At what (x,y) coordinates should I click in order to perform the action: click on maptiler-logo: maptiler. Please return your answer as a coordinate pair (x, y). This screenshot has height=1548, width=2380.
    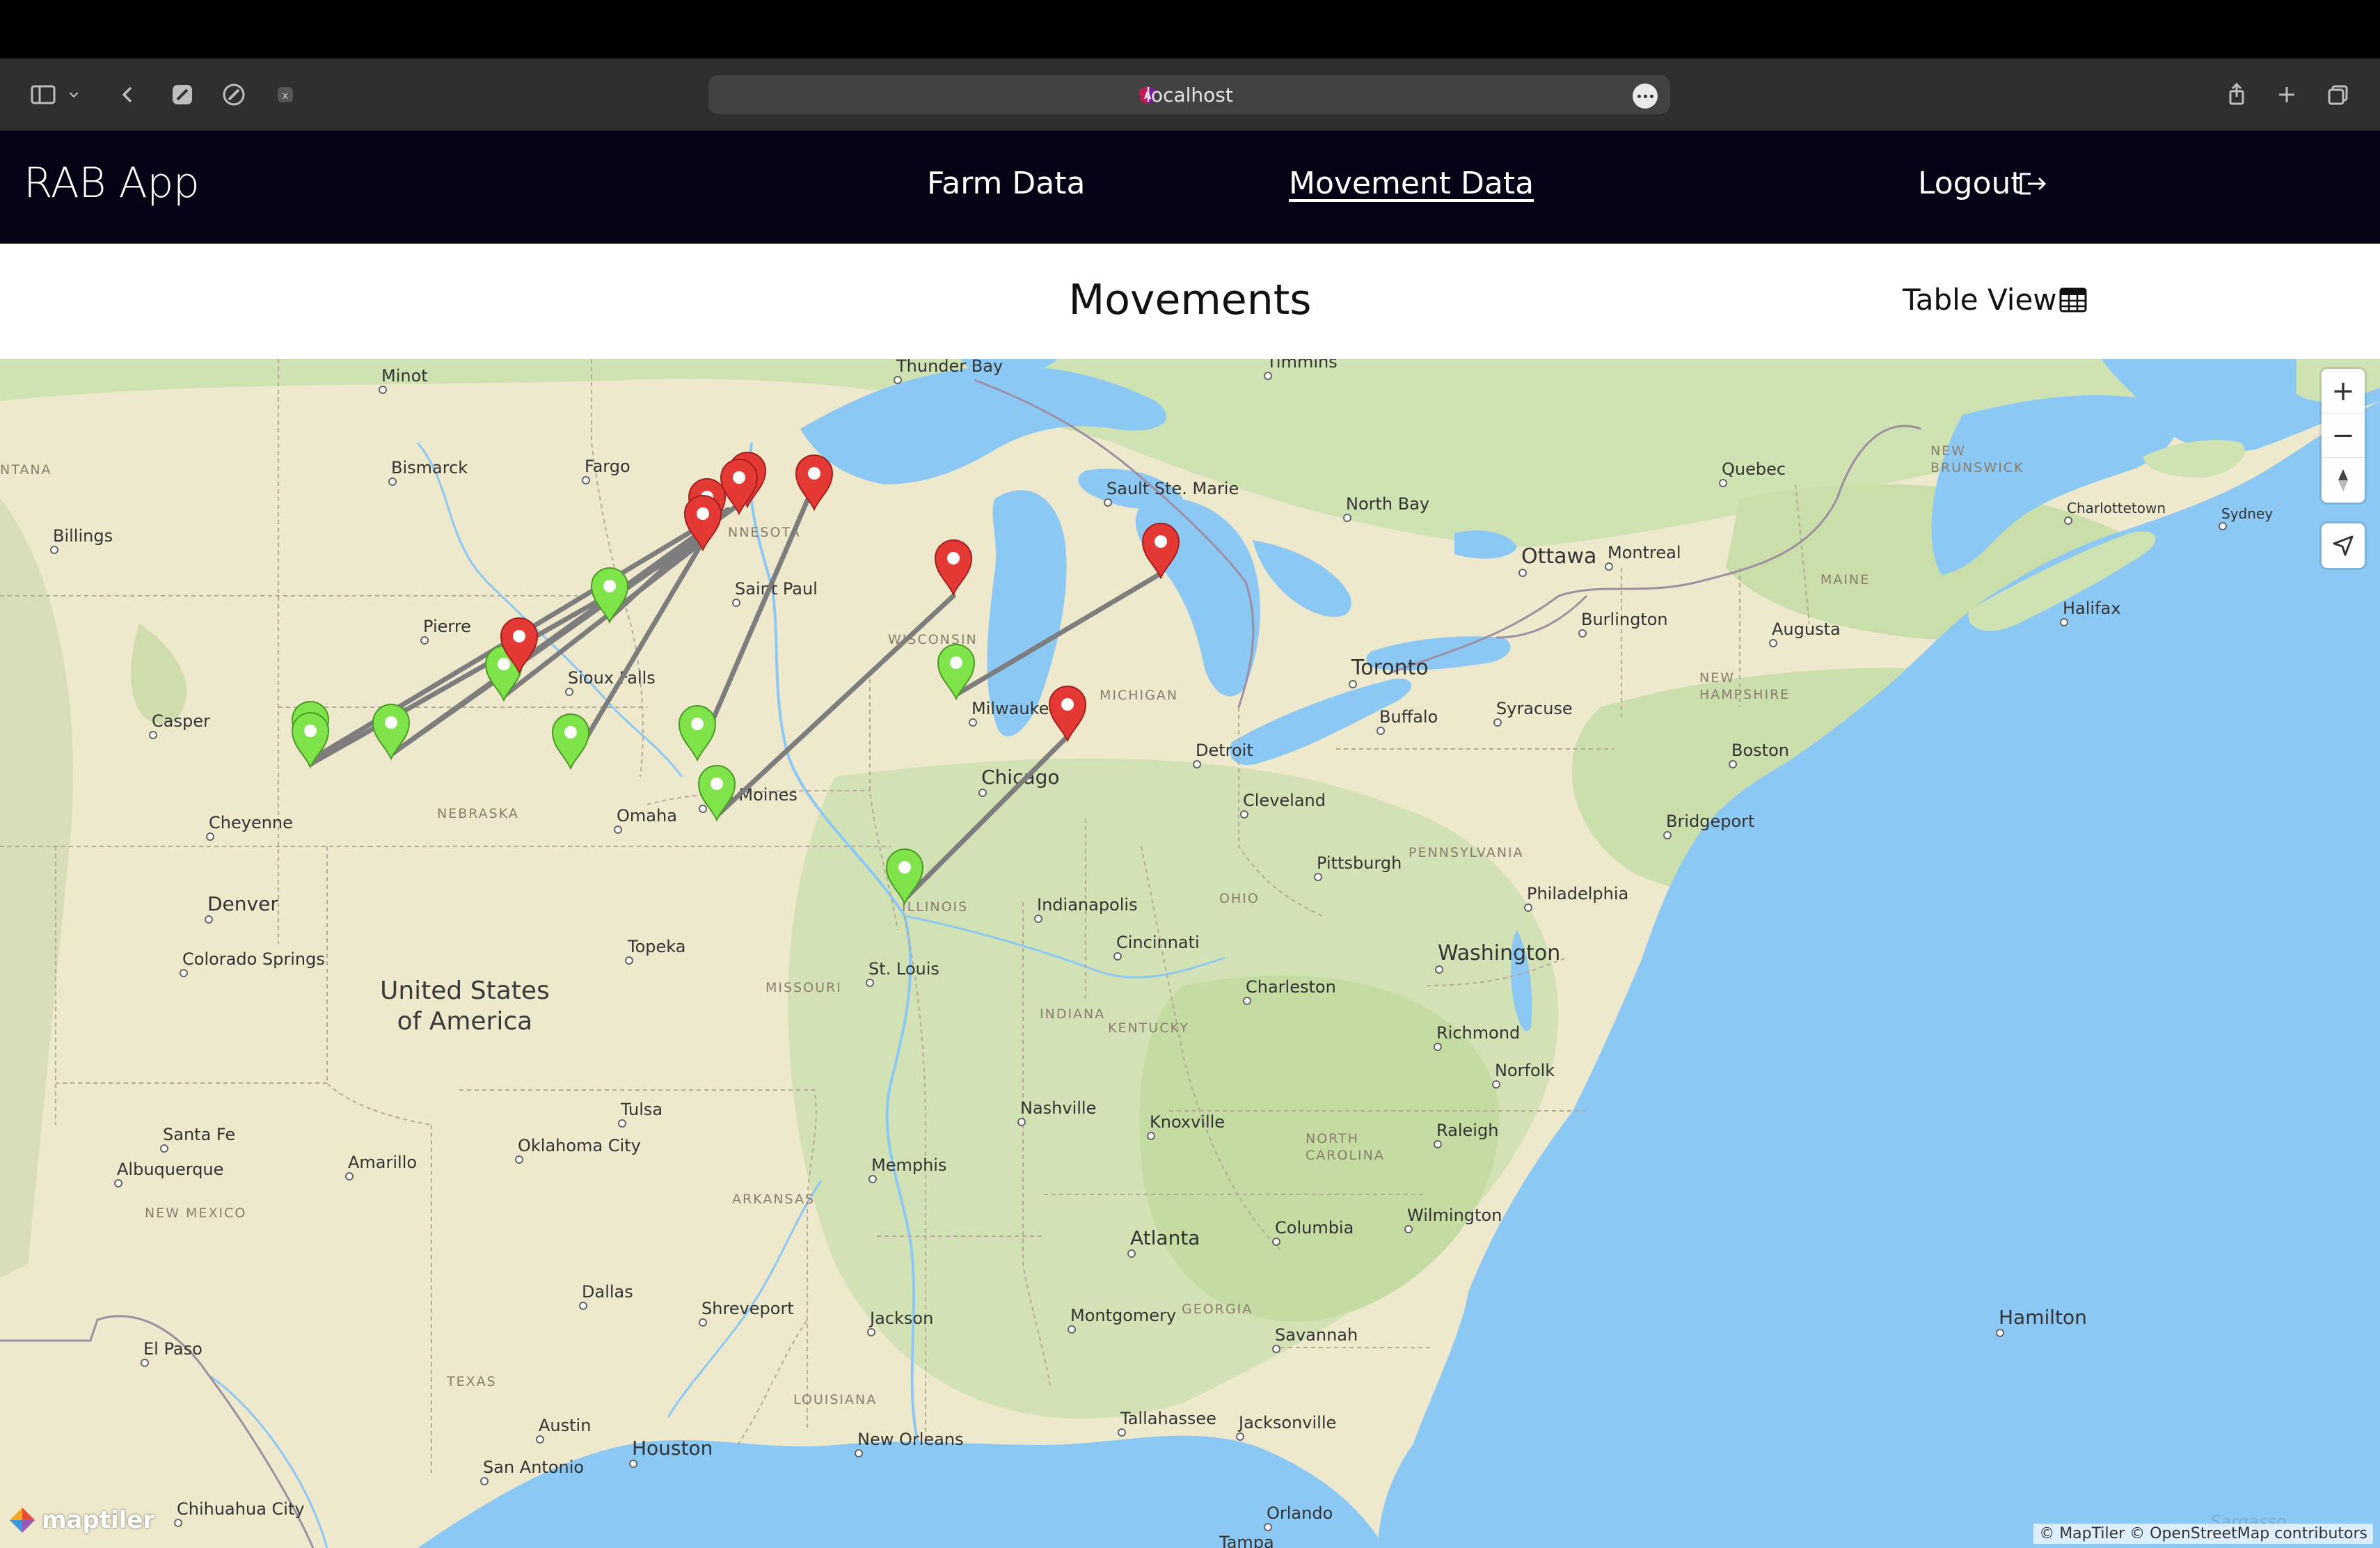
    Looking at the image, I should click on (81, 1520).